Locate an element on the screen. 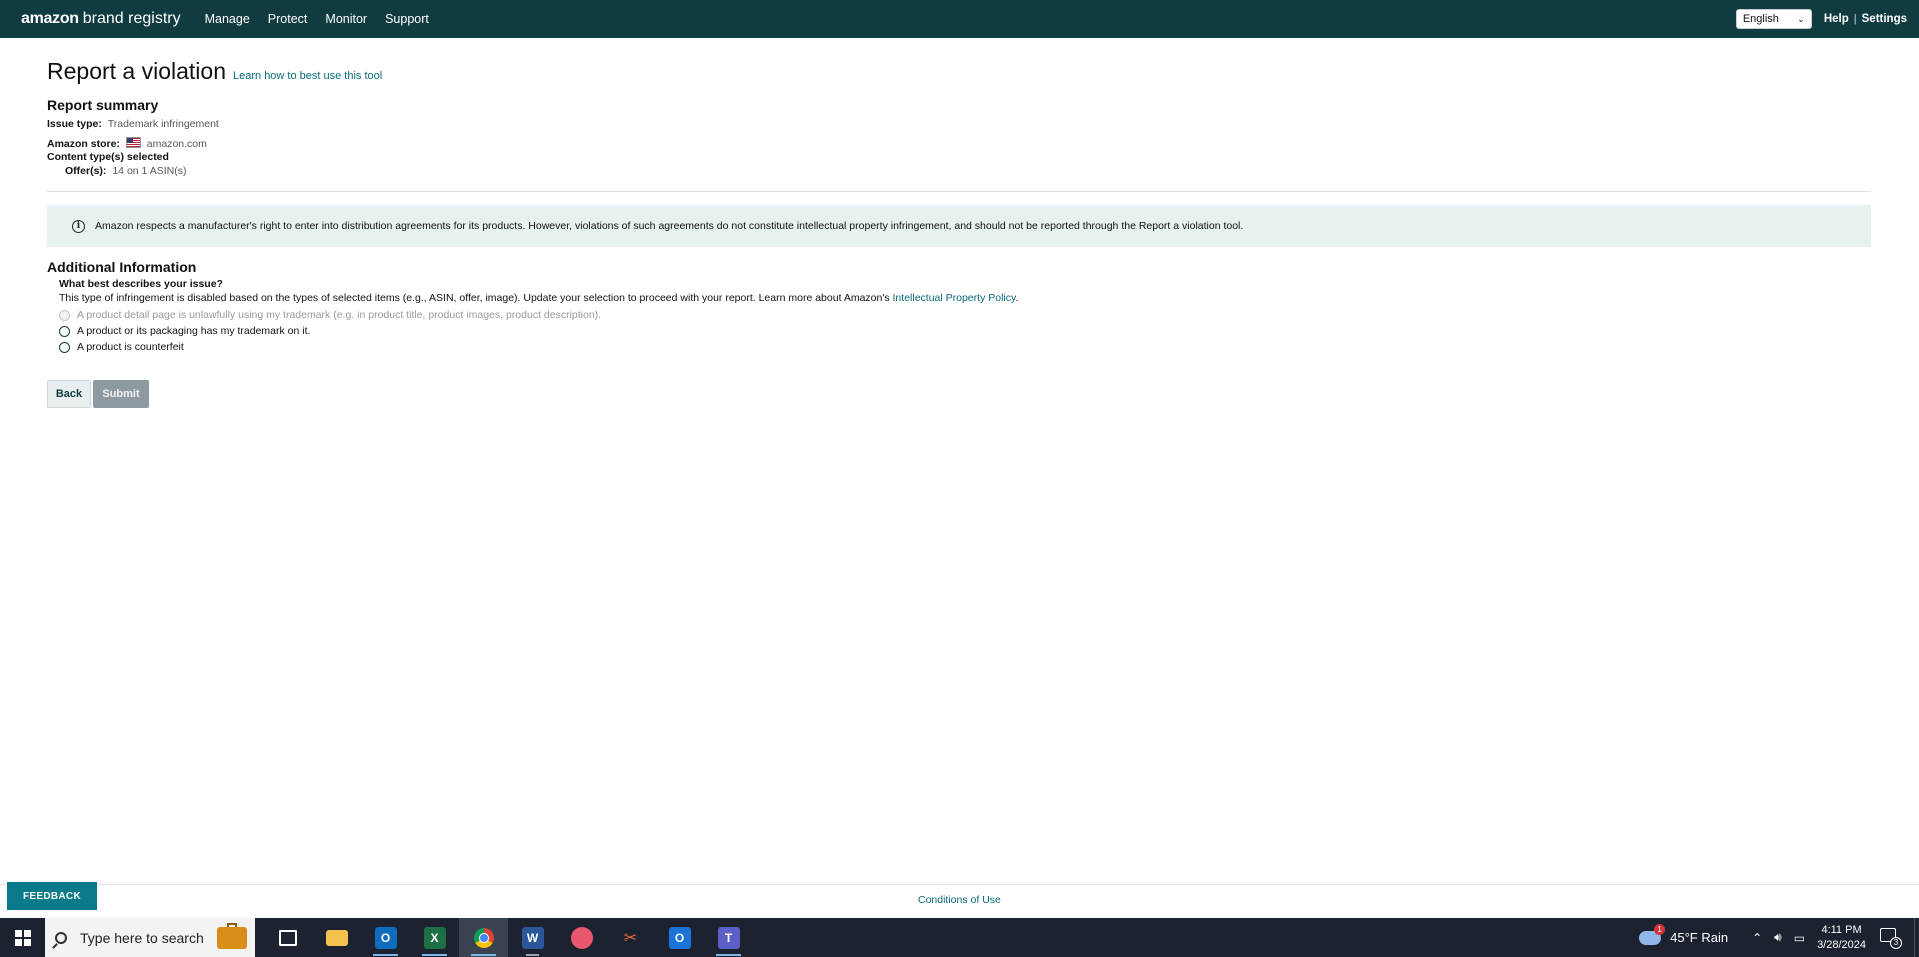 Image resolution: width=1919 pixels, height=957 pixels. chevron-down-icon: ⌄ is located at coordinates (1801, 18).